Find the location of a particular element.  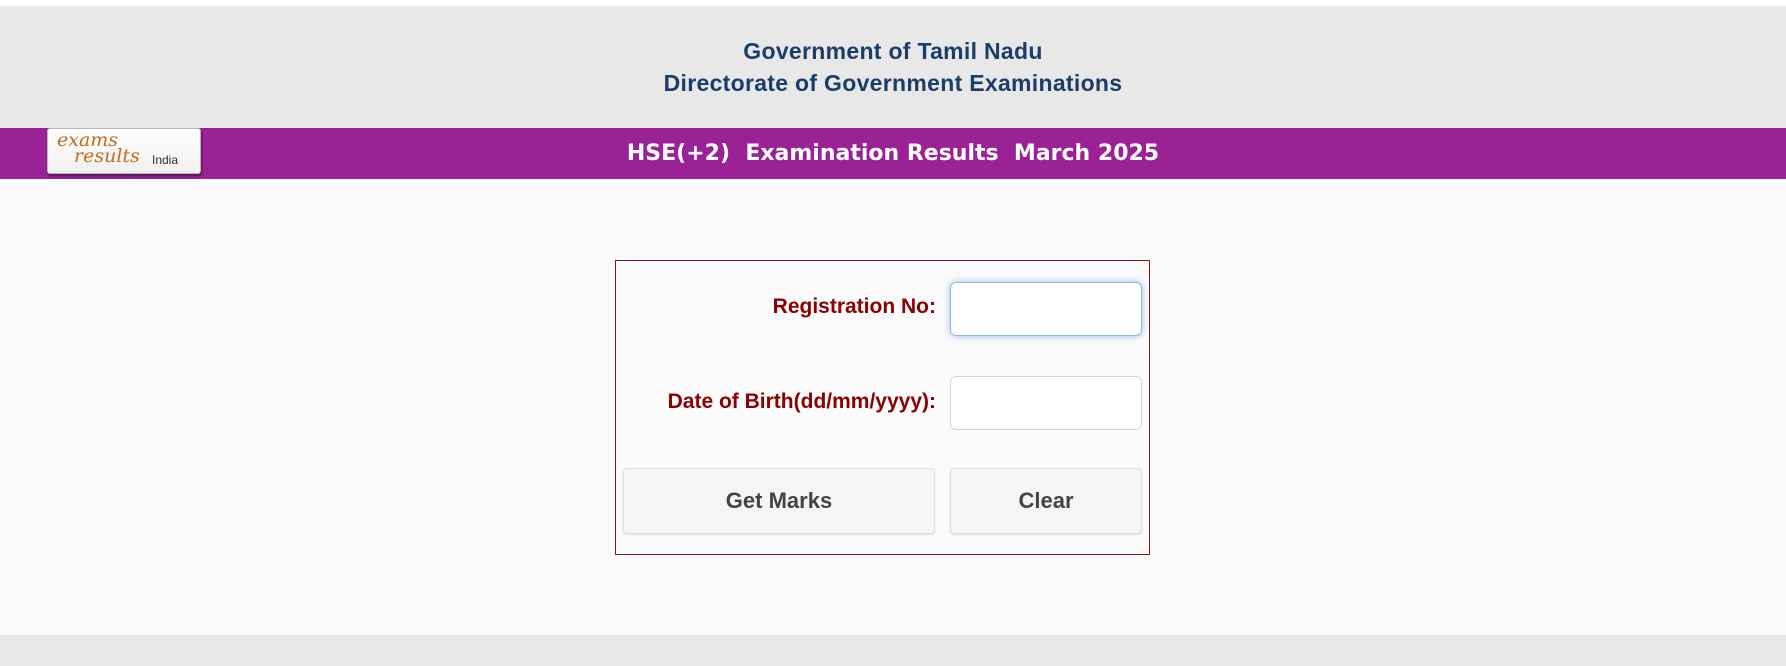

date-of-birth-label: Date of Birth(dd/mm/yyyy): is located at coordinates (775, 402).